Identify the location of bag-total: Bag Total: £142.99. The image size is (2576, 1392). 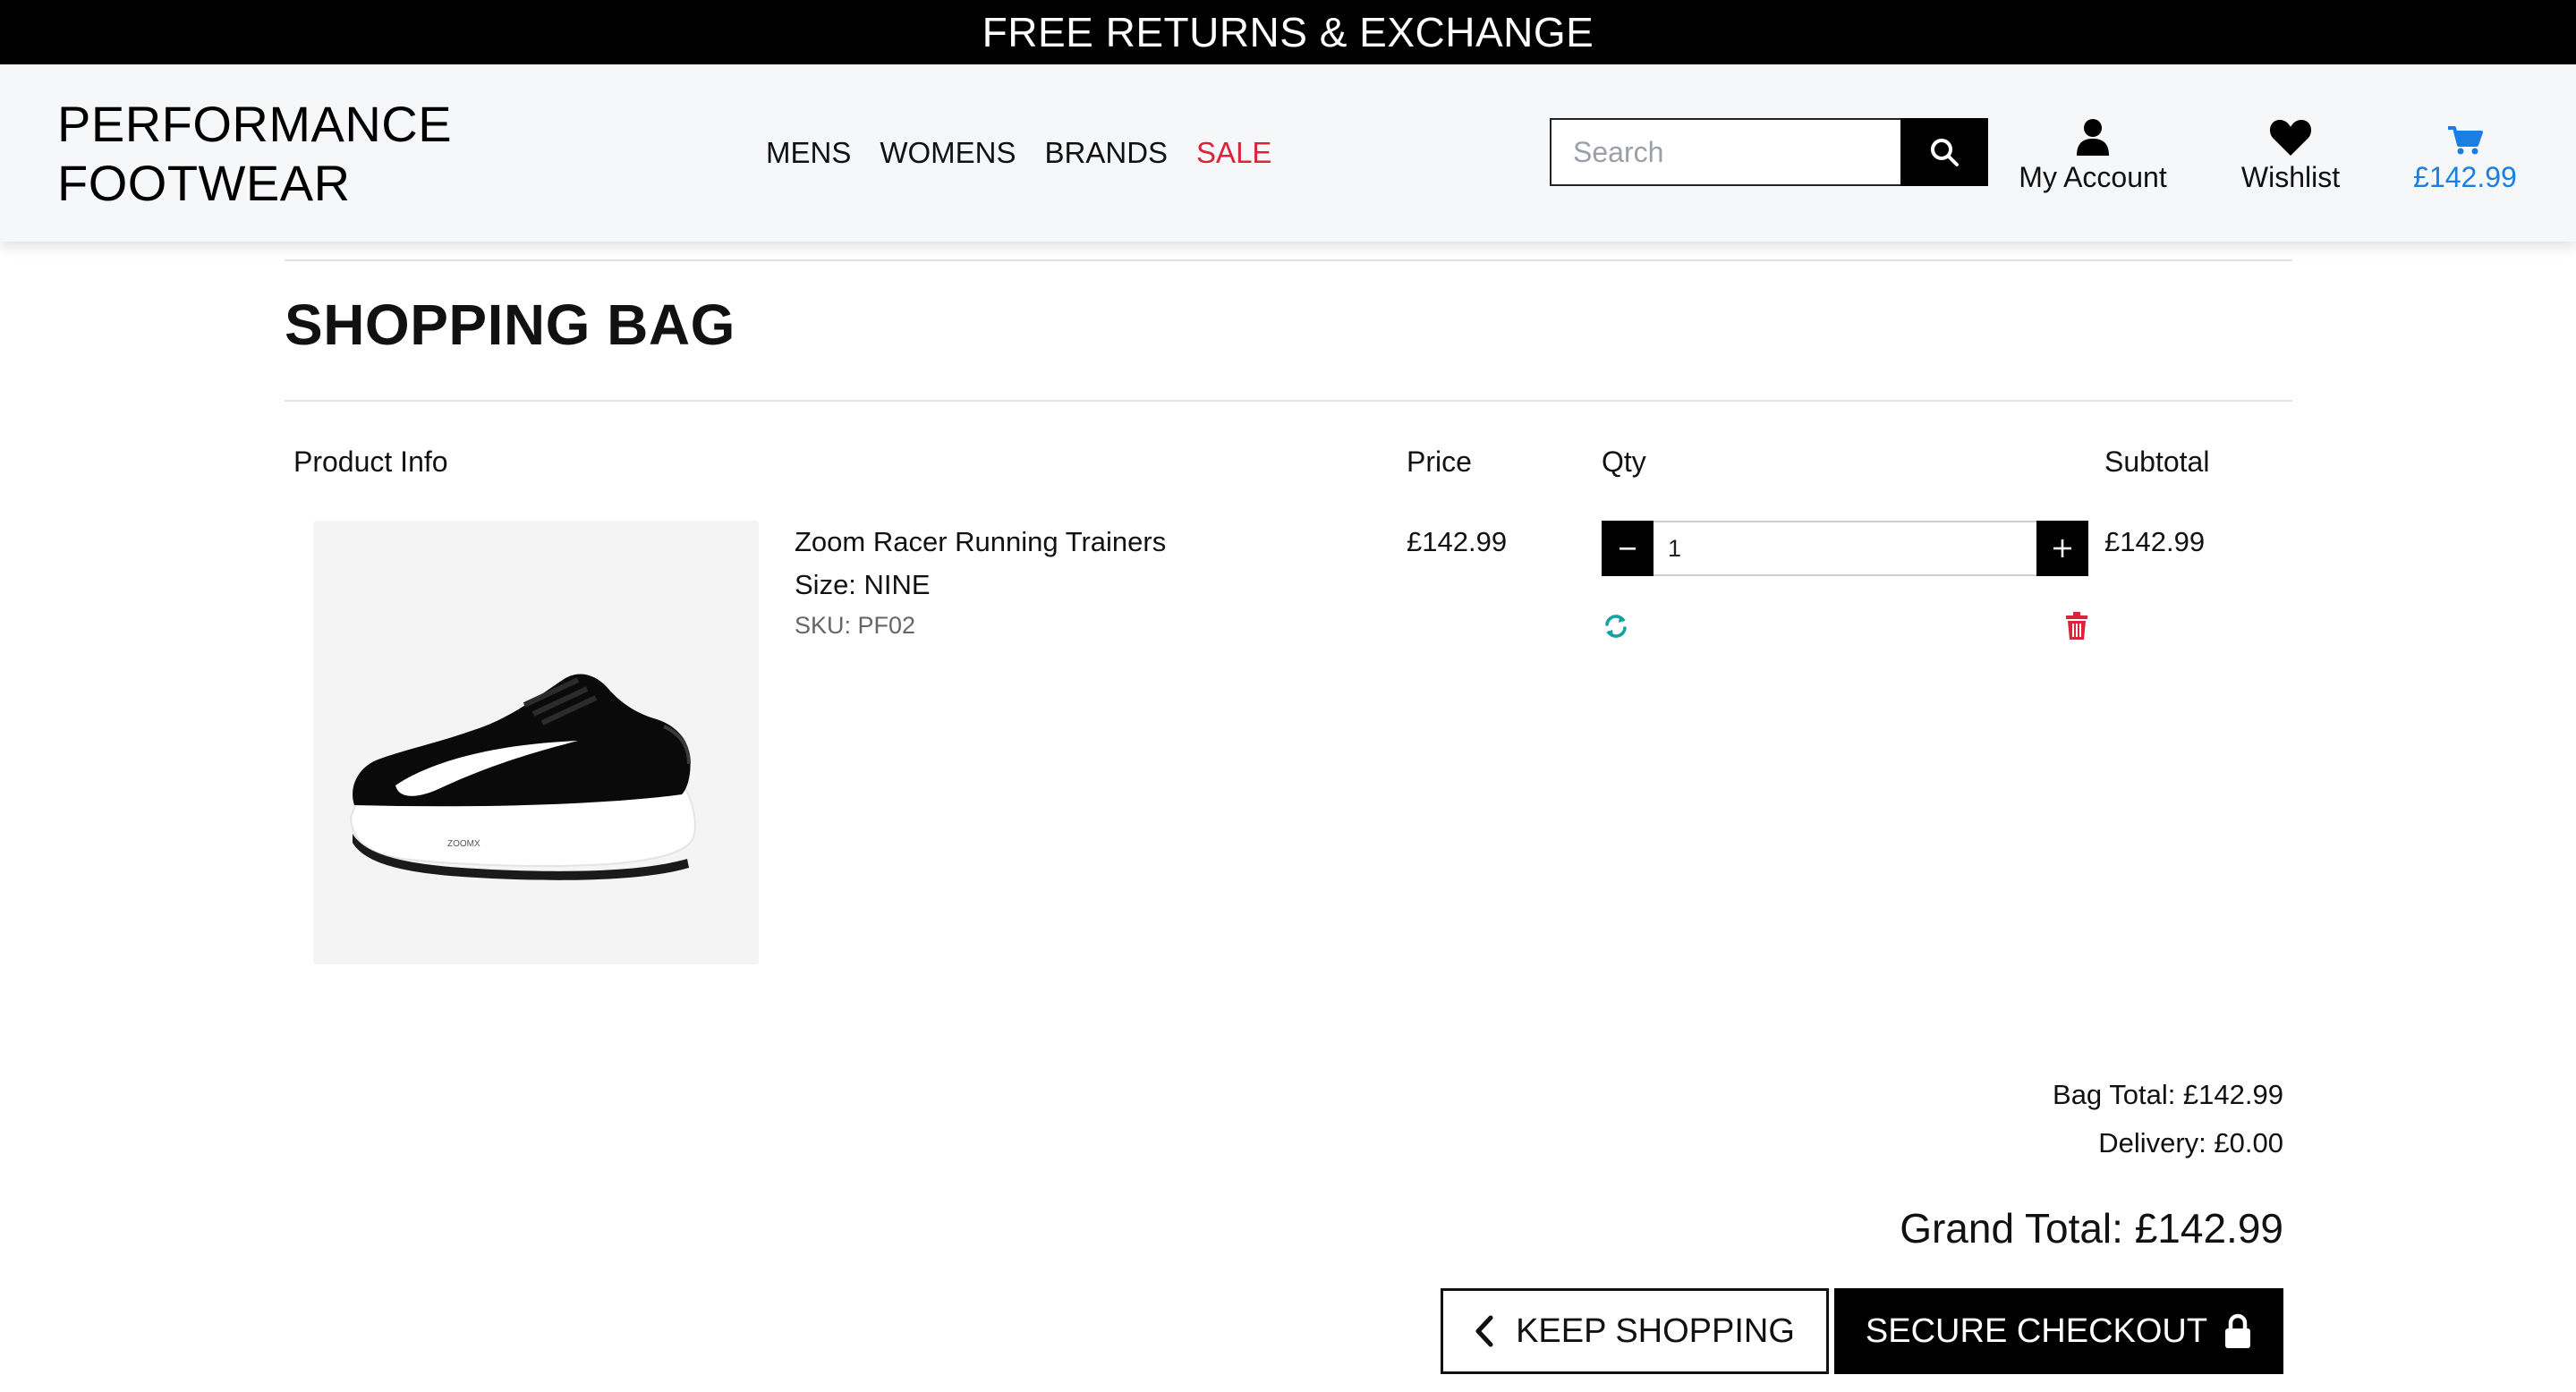
(2168, 1094).